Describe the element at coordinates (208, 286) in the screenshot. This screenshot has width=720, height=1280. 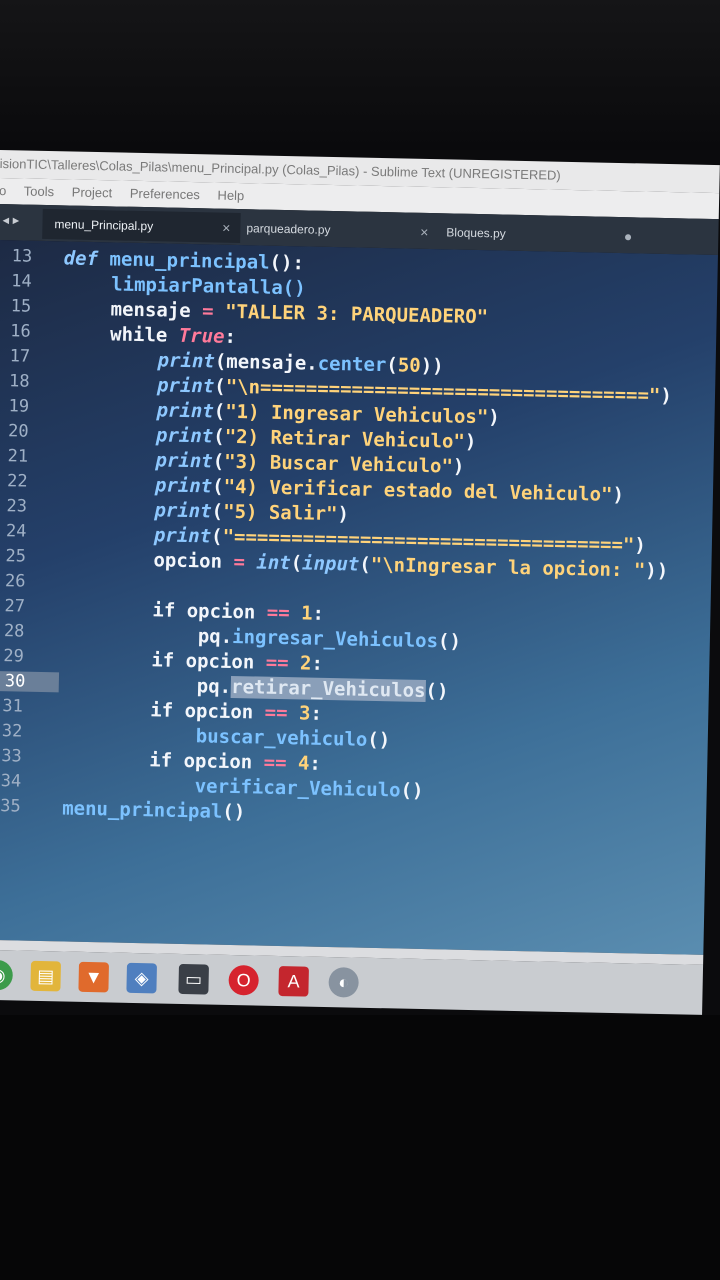
I see `code-line-14: limpiarPantalla()` at that location.